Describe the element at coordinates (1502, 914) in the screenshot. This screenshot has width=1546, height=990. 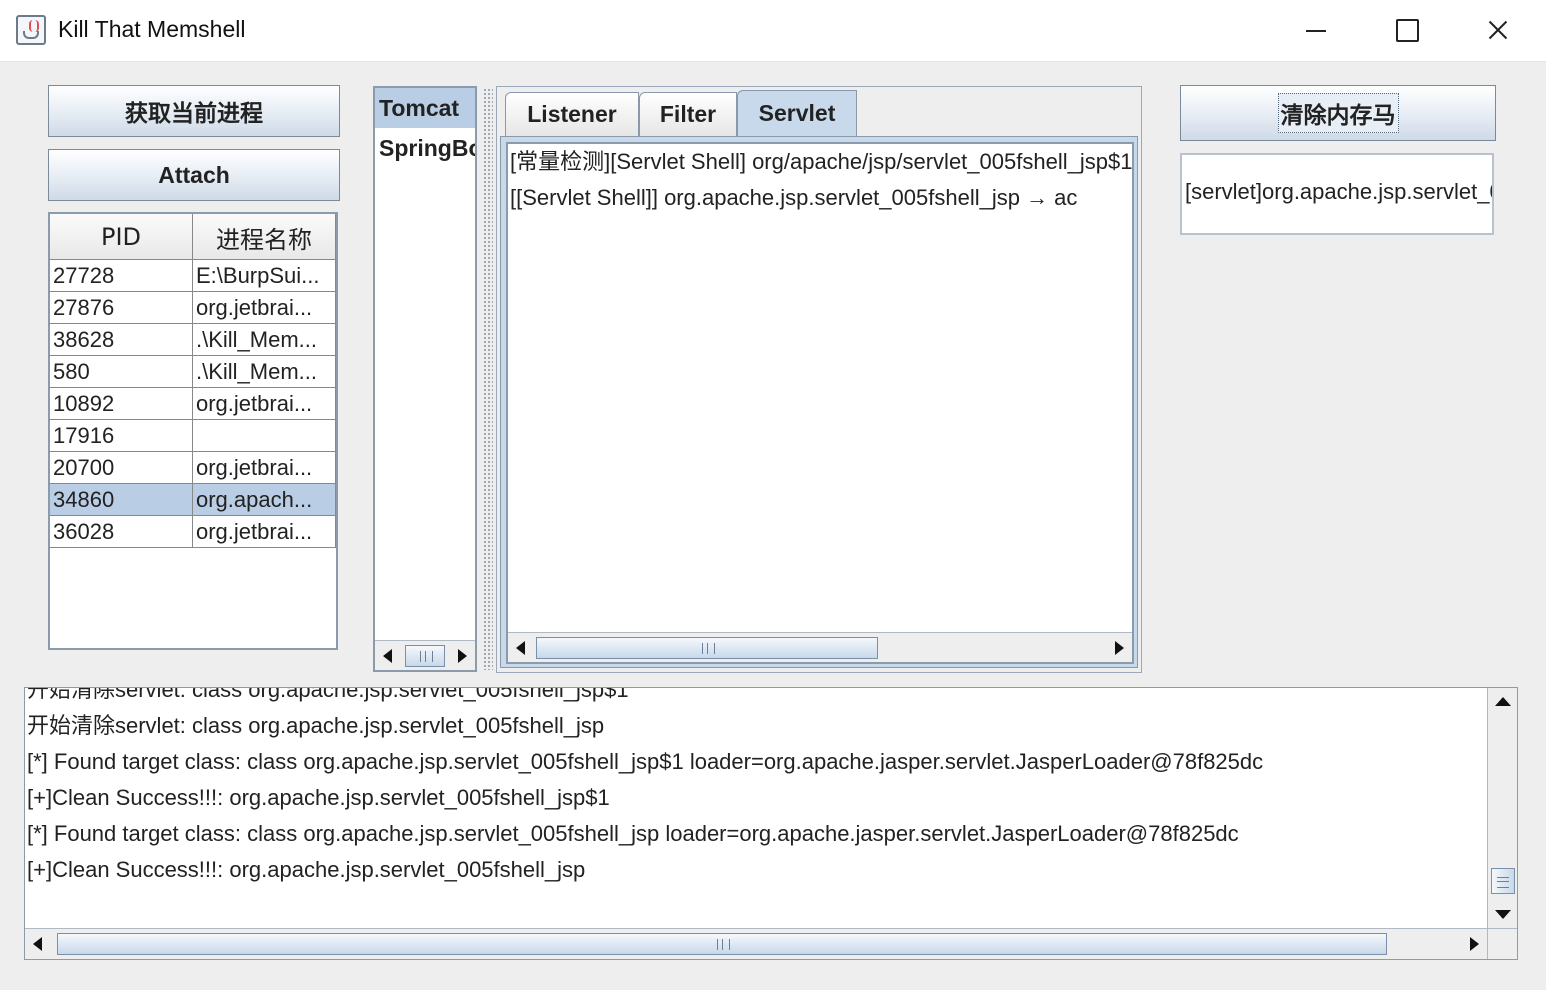
I see `scroll-down-icon` at that location.